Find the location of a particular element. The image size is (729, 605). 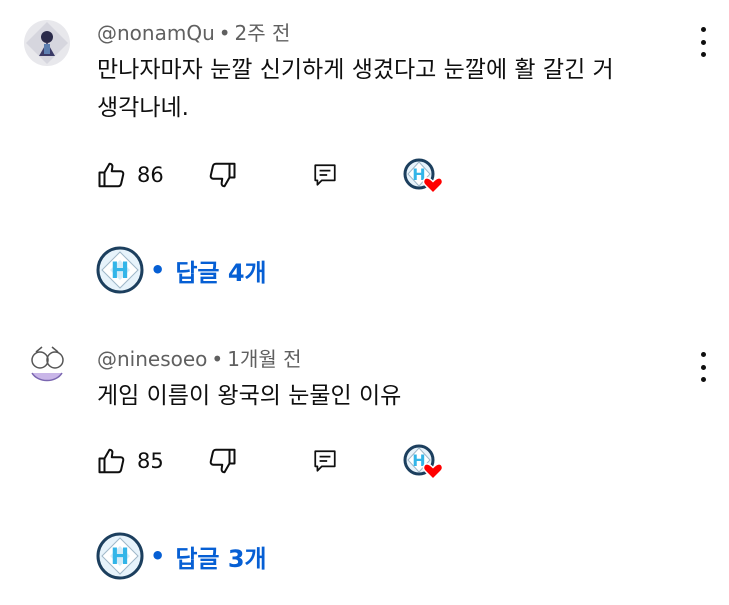

comment-text-line: 게임 이름이 왕국의 눈물인 이유 is located at coordinates (249, 396).